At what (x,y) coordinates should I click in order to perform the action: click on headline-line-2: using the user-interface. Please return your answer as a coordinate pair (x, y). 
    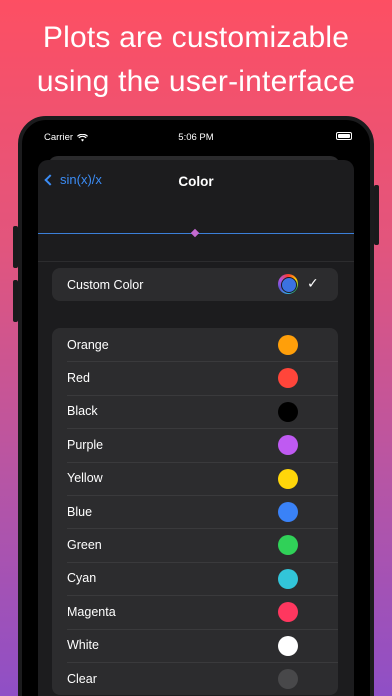
    Looking at the image, I should click on (196, 81).